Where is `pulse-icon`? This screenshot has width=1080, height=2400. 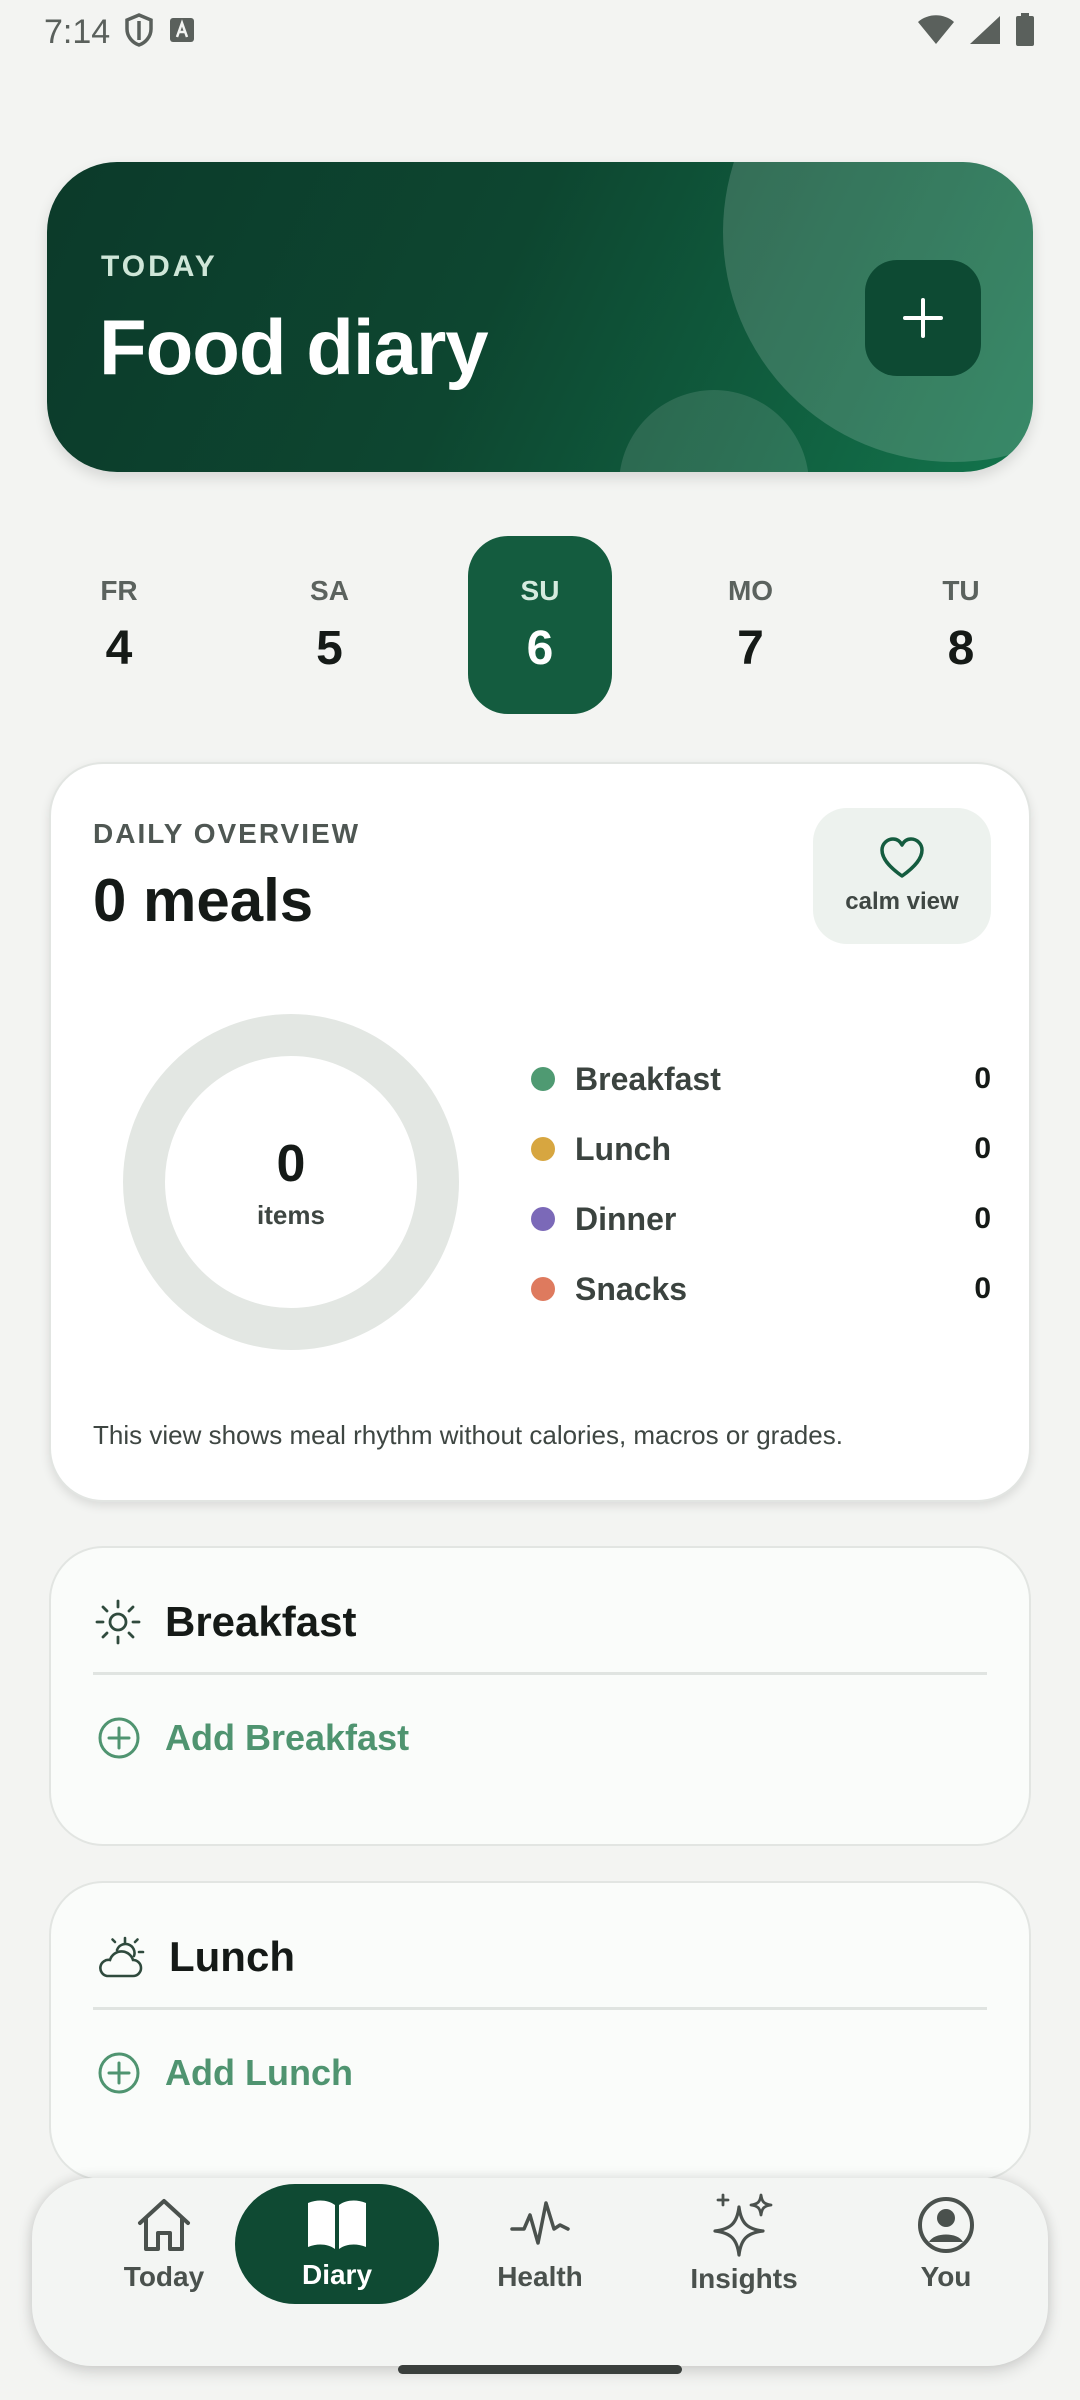 pulse-icon is located at coordinates (540, 2223).